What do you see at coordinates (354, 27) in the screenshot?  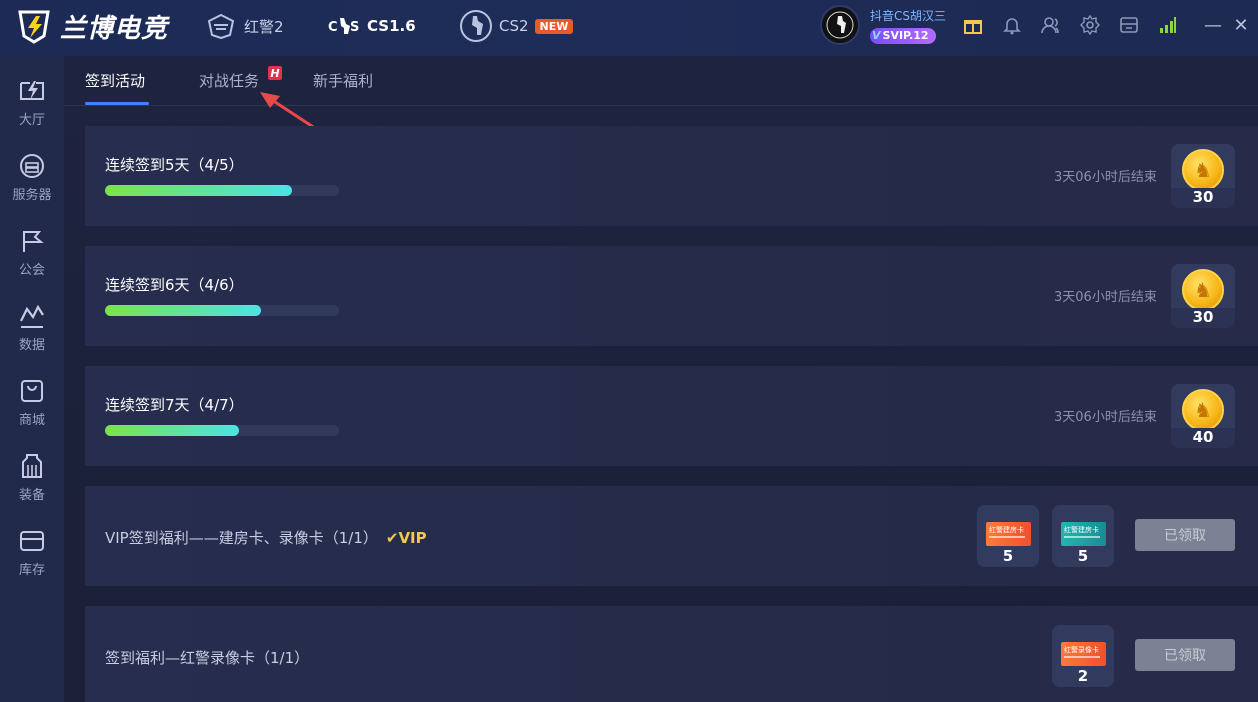 I see `svg-text: S` at bounding box center [354, 27].